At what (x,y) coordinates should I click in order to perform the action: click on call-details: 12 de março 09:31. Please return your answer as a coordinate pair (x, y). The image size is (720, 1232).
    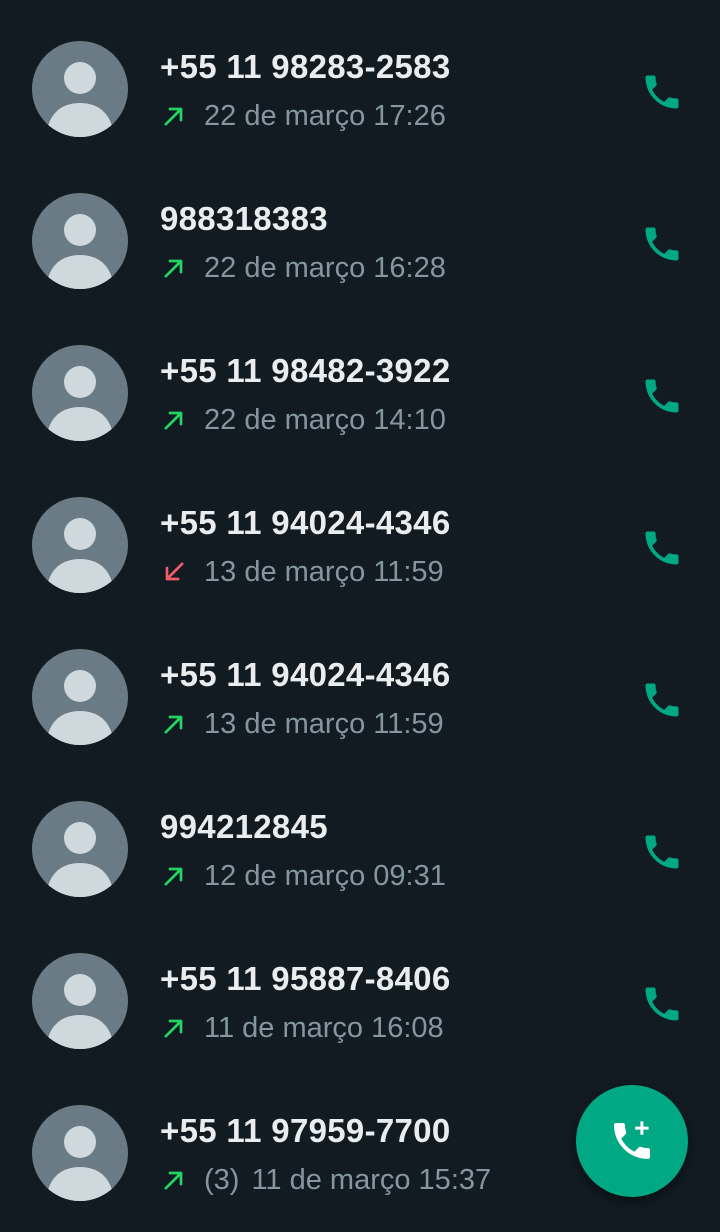
    Looking at the image, I should click on (303, 876).